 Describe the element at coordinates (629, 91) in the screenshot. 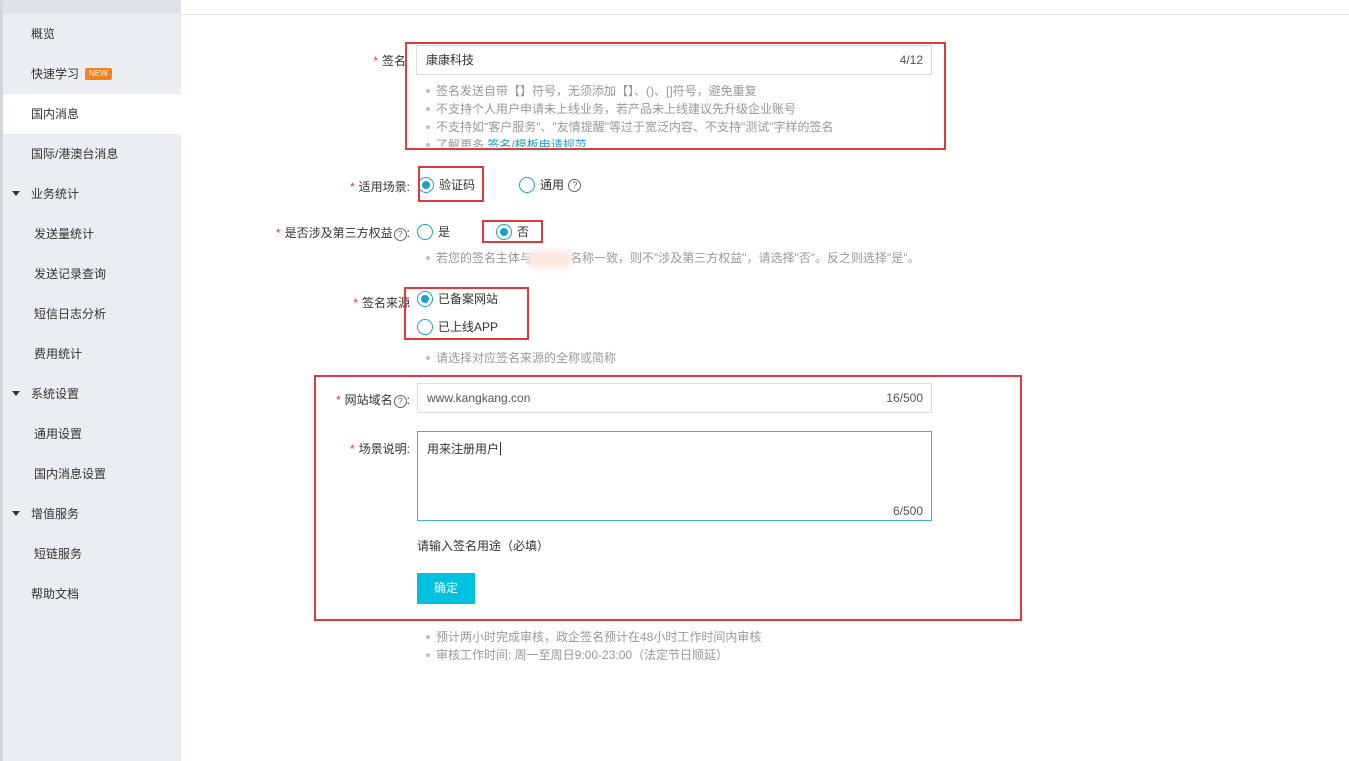

I see `tip-item: 签名发送自带【】符号，无须添加【】、()、[]符号，避免重复` at that location.